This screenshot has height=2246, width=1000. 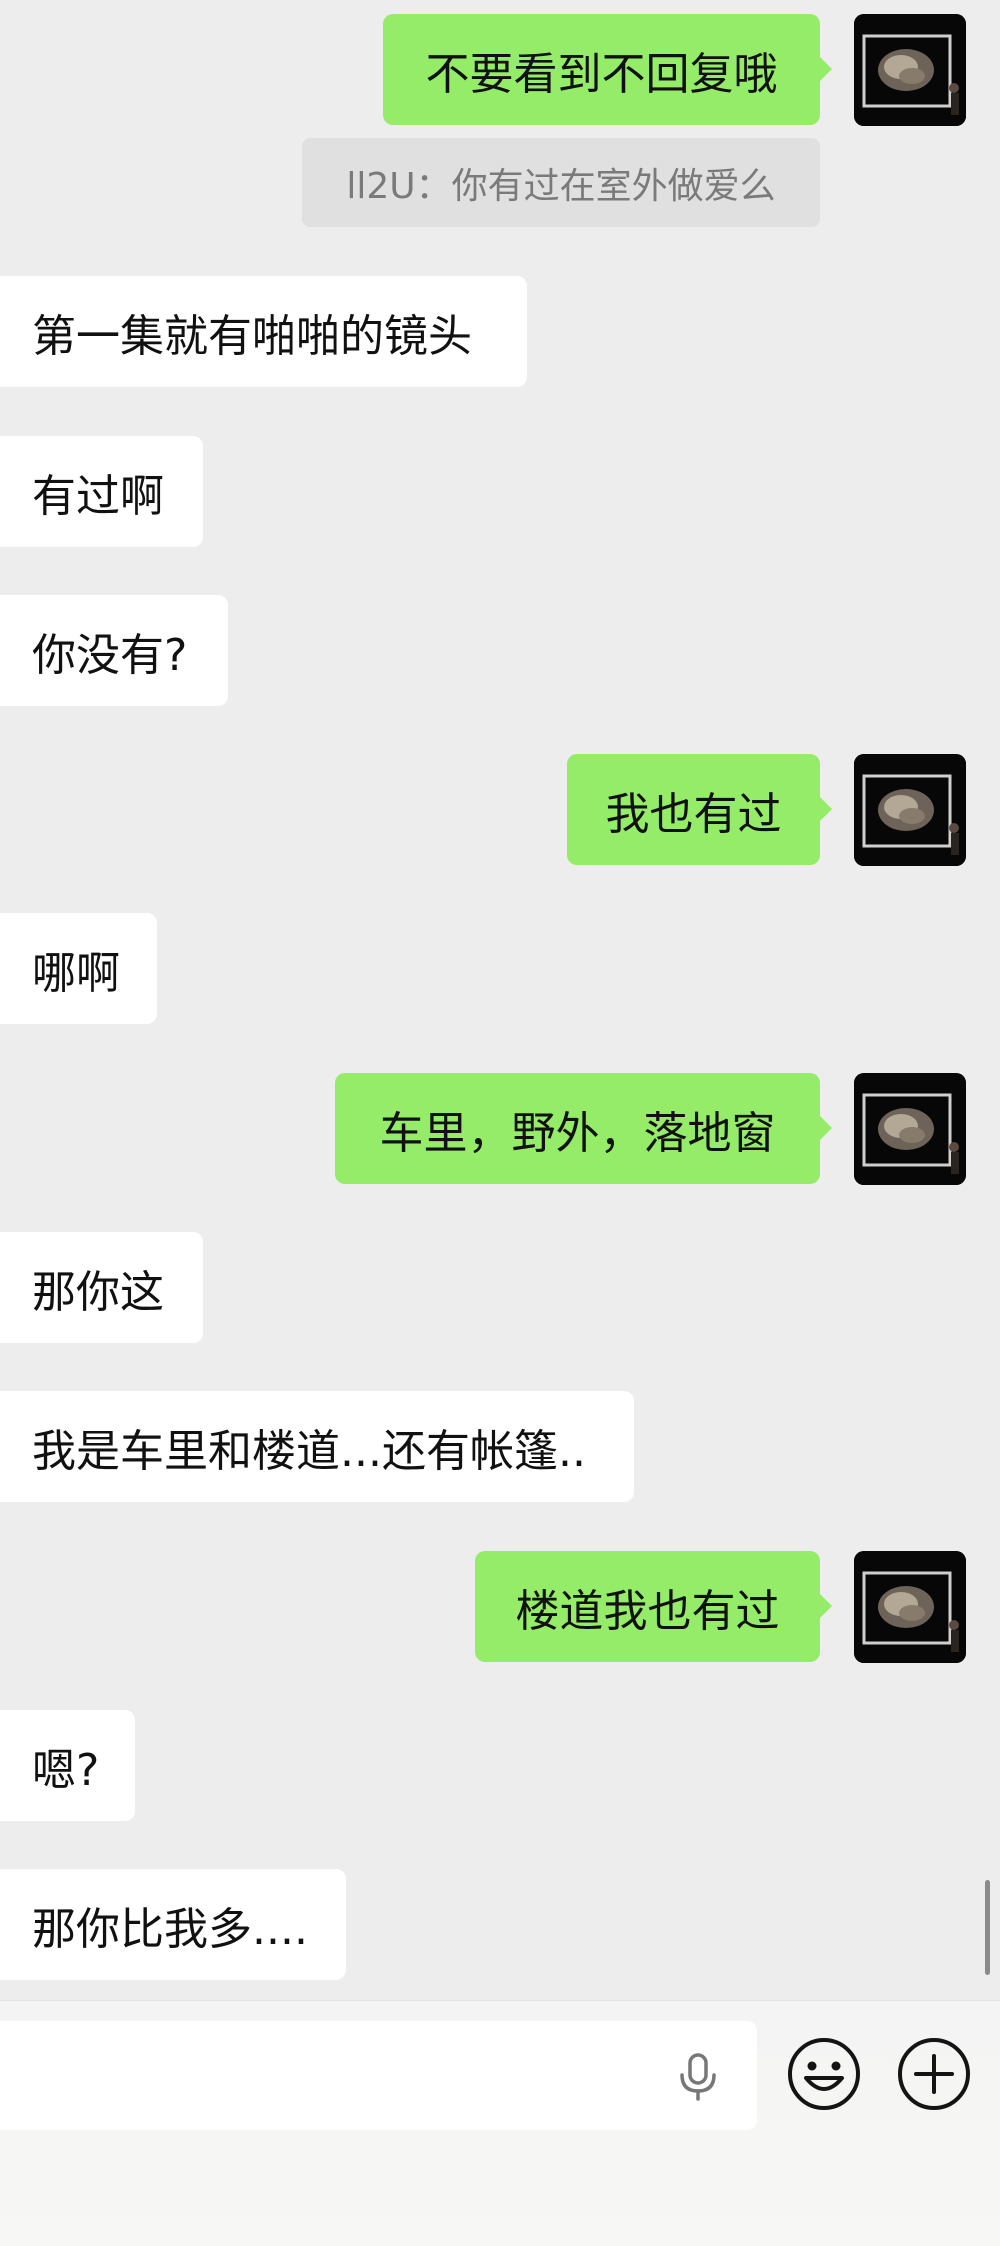 What do you see at coordinates (934, 2074) in the screenshot?
I see `plus-icon` at bounding box center [934, 2074].